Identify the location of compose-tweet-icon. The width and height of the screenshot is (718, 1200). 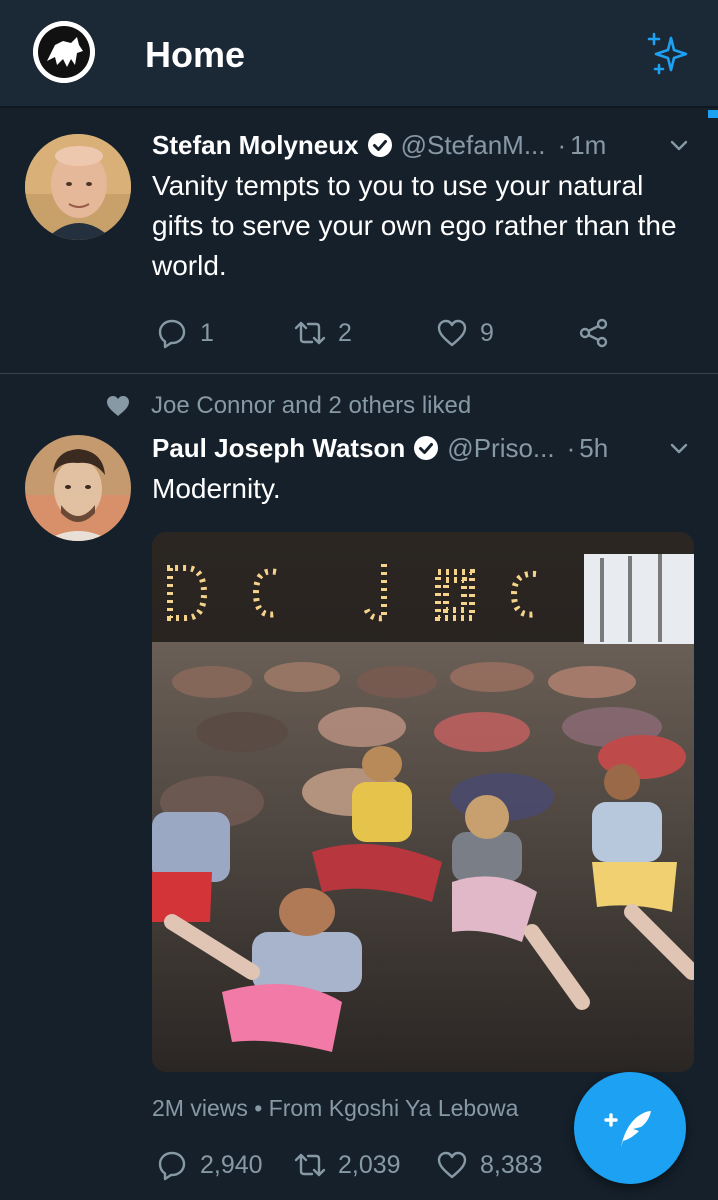
(627, 1129).